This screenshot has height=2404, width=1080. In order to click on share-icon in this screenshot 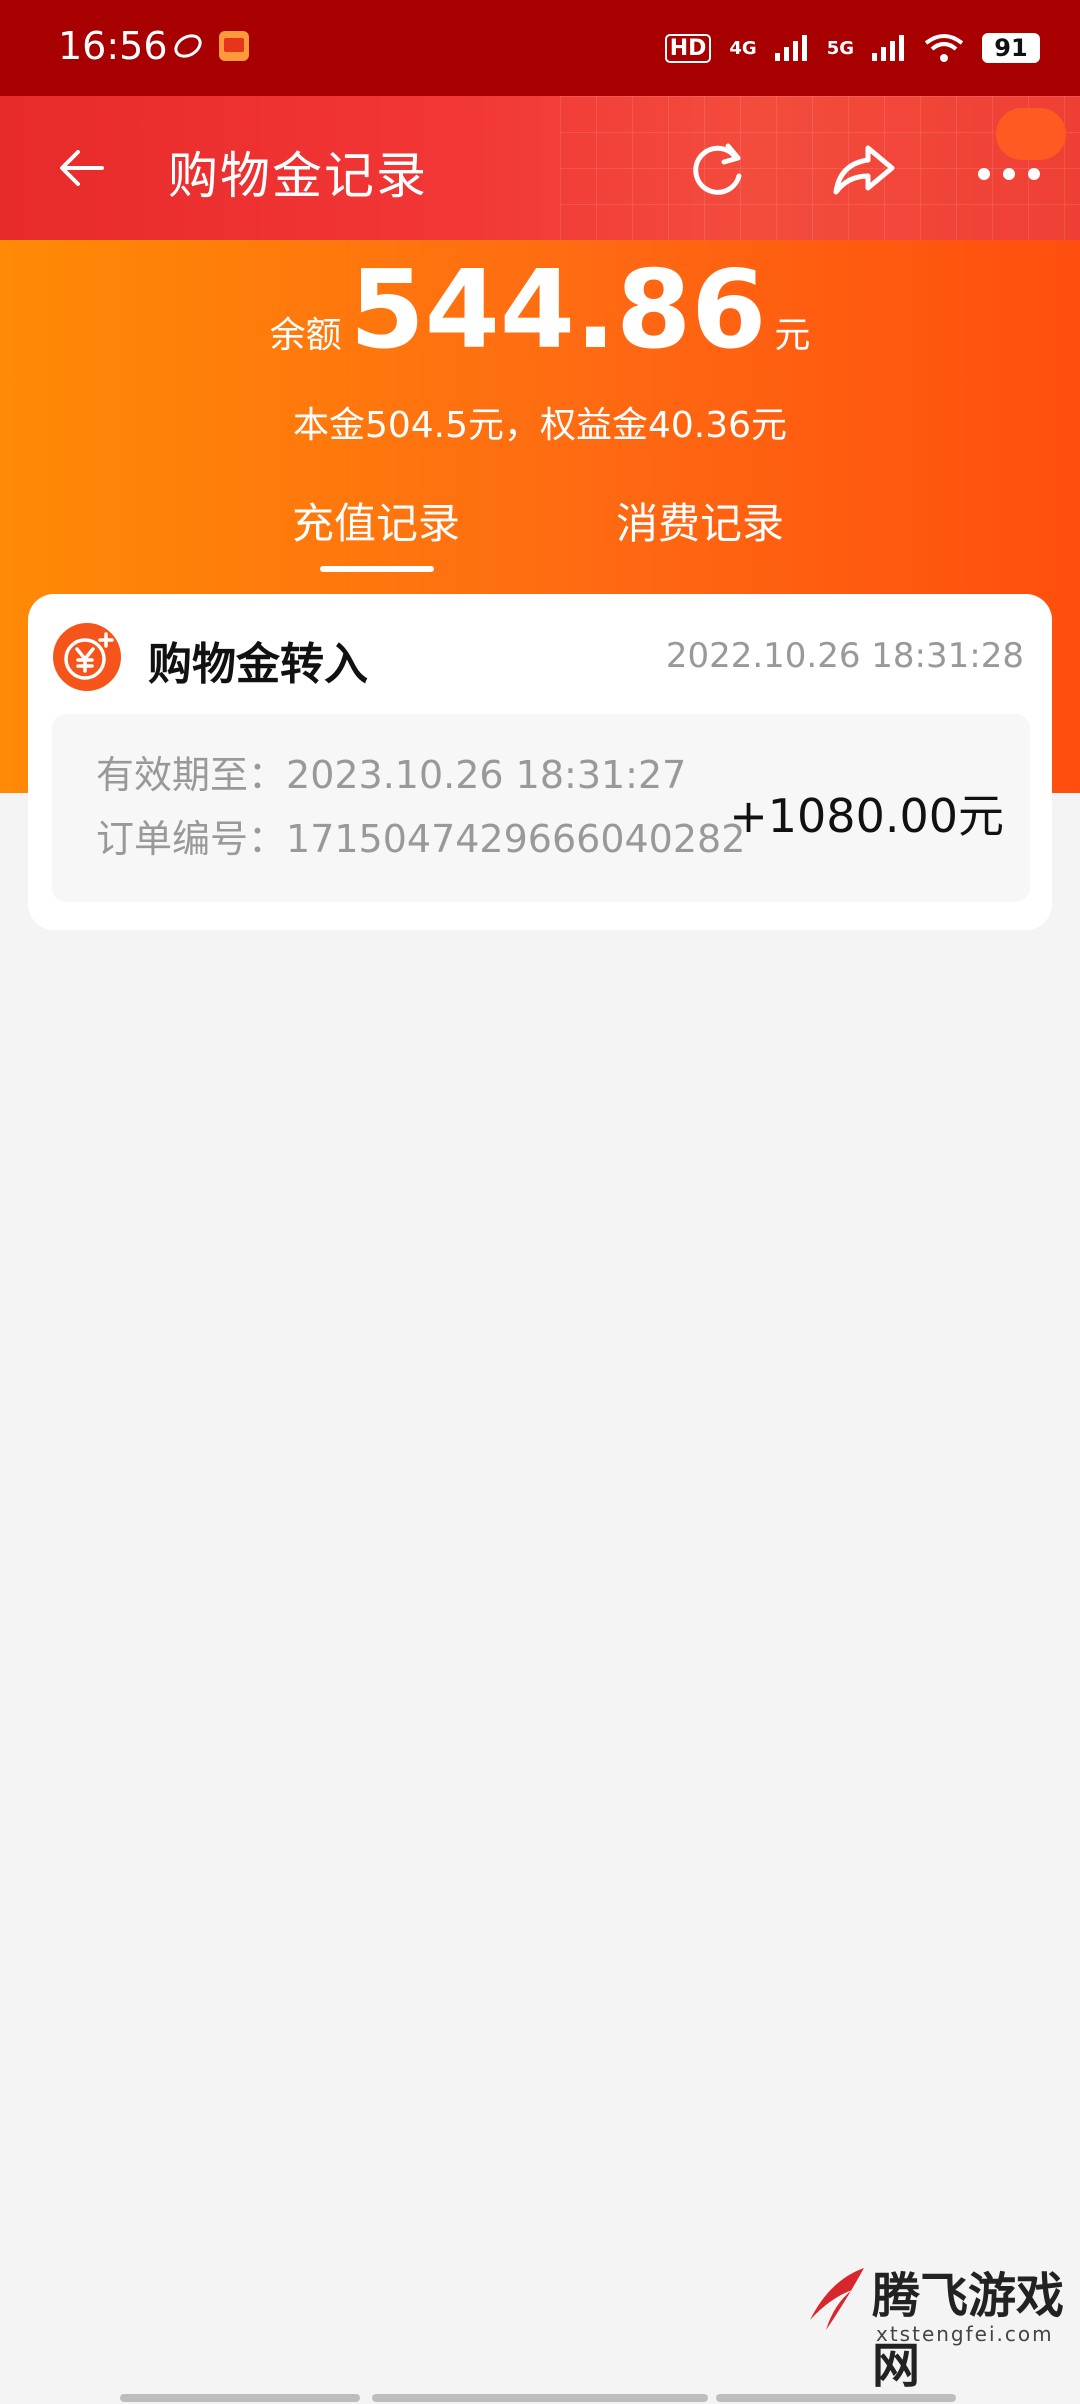, I will do `click(863, 169)`.